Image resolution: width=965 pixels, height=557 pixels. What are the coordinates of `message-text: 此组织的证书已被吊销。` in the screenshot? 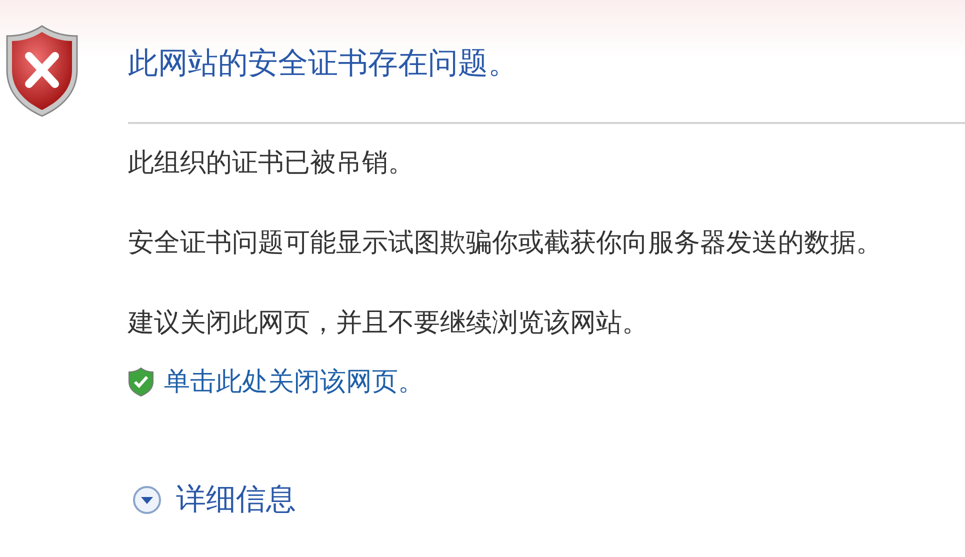 It's located at (271, 163).